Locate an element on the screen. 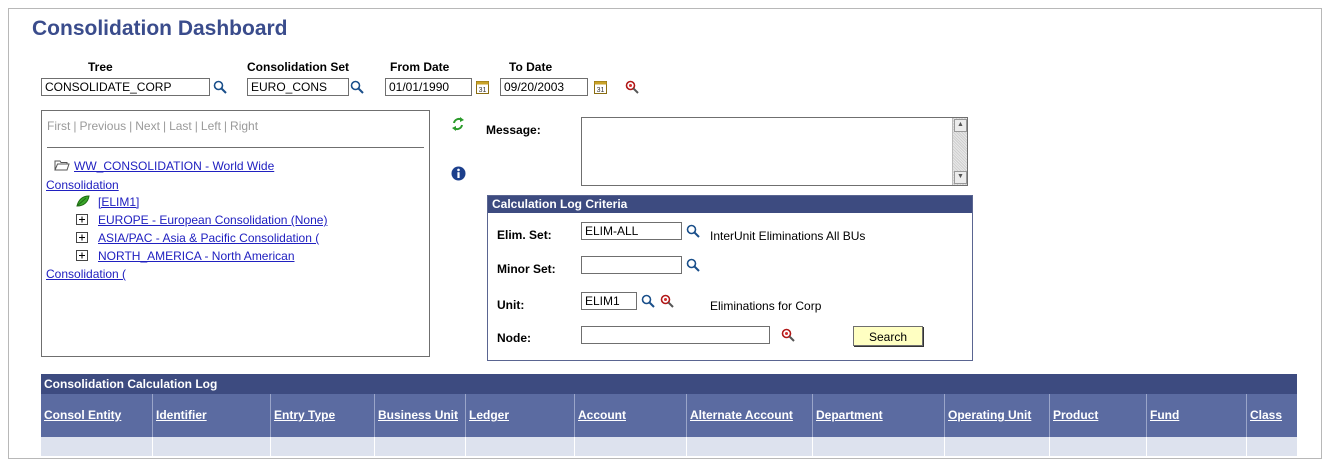 The height and width of the screenshot is (465, 1329). message-text is located at coordinates (774, 120).